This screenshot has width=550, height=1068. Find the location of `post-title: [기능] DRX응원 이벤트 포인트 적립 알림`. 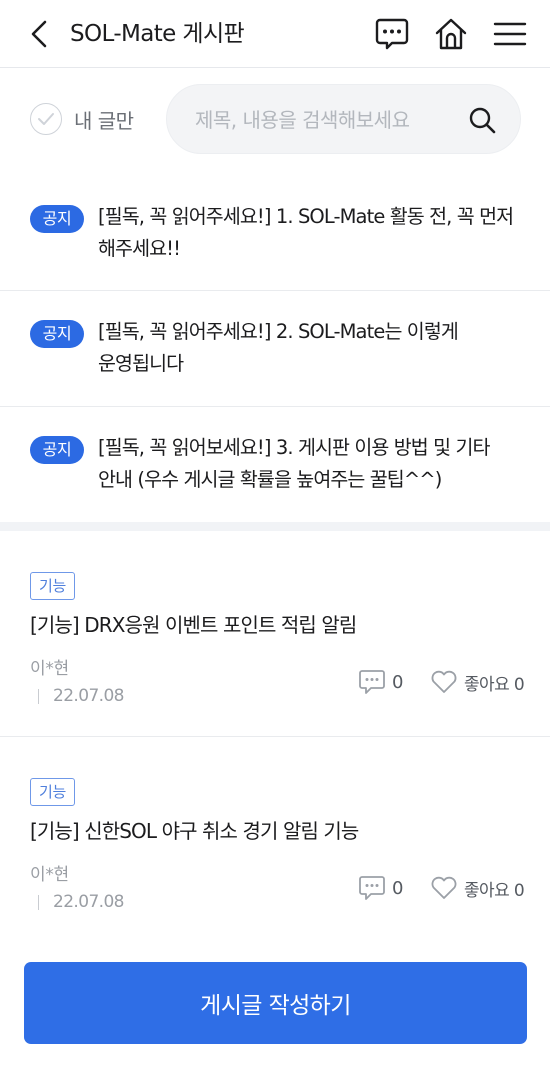

post-title: [기능] DRX응원 이벤트 포인트 적립 알림 is located at coordinates (193, 625).